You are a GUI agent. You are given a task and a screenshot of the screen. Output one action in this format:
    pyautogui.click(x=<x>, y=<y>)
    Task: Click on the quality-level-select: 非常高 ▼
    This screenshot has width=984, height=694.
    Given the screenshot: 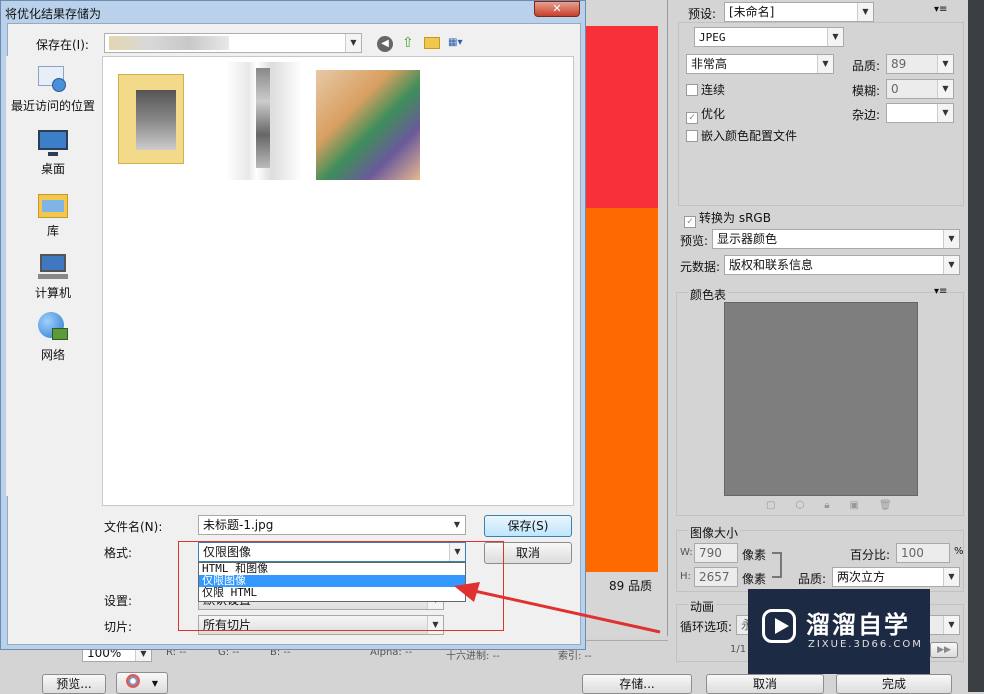 What is the action you would take?
    pyautogui.click(x=760, y=64)
    